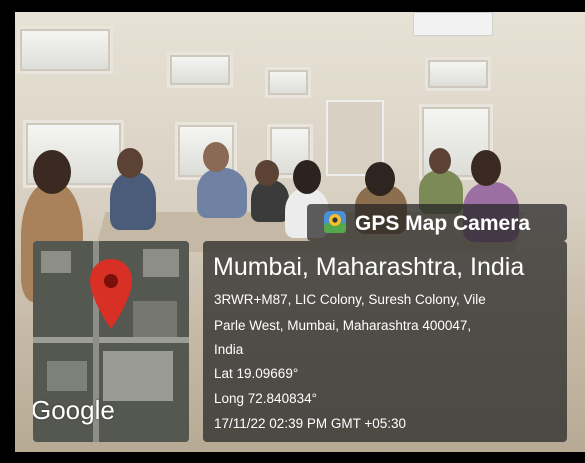 The width and height of the screenshot is (585, 463). I want to click on address-line-2: Parle West, Mumbai, Maharashtra 400047,, so click(343, 325).